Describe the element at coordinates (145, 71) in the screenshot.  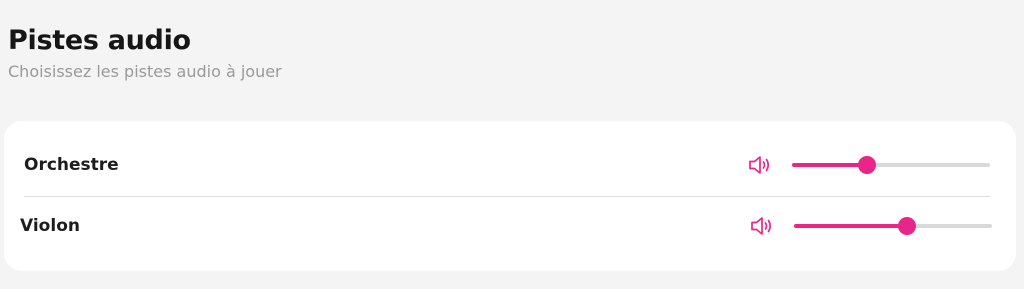
I see `page-subtitle: Choisissez les pistes audio à jouer` at that location.